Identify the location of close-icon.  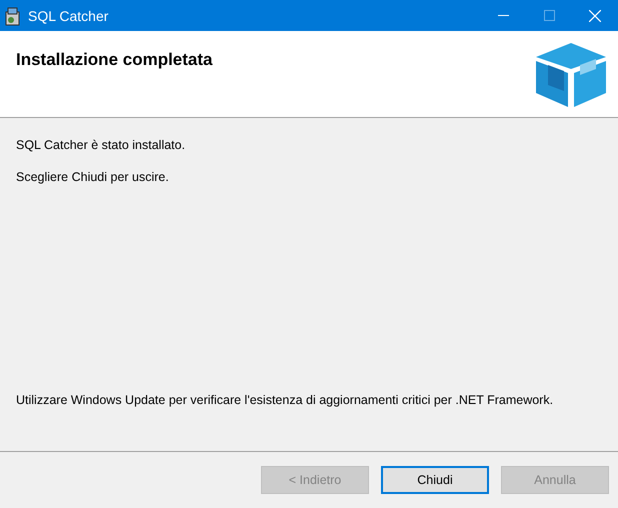
(595, 16).